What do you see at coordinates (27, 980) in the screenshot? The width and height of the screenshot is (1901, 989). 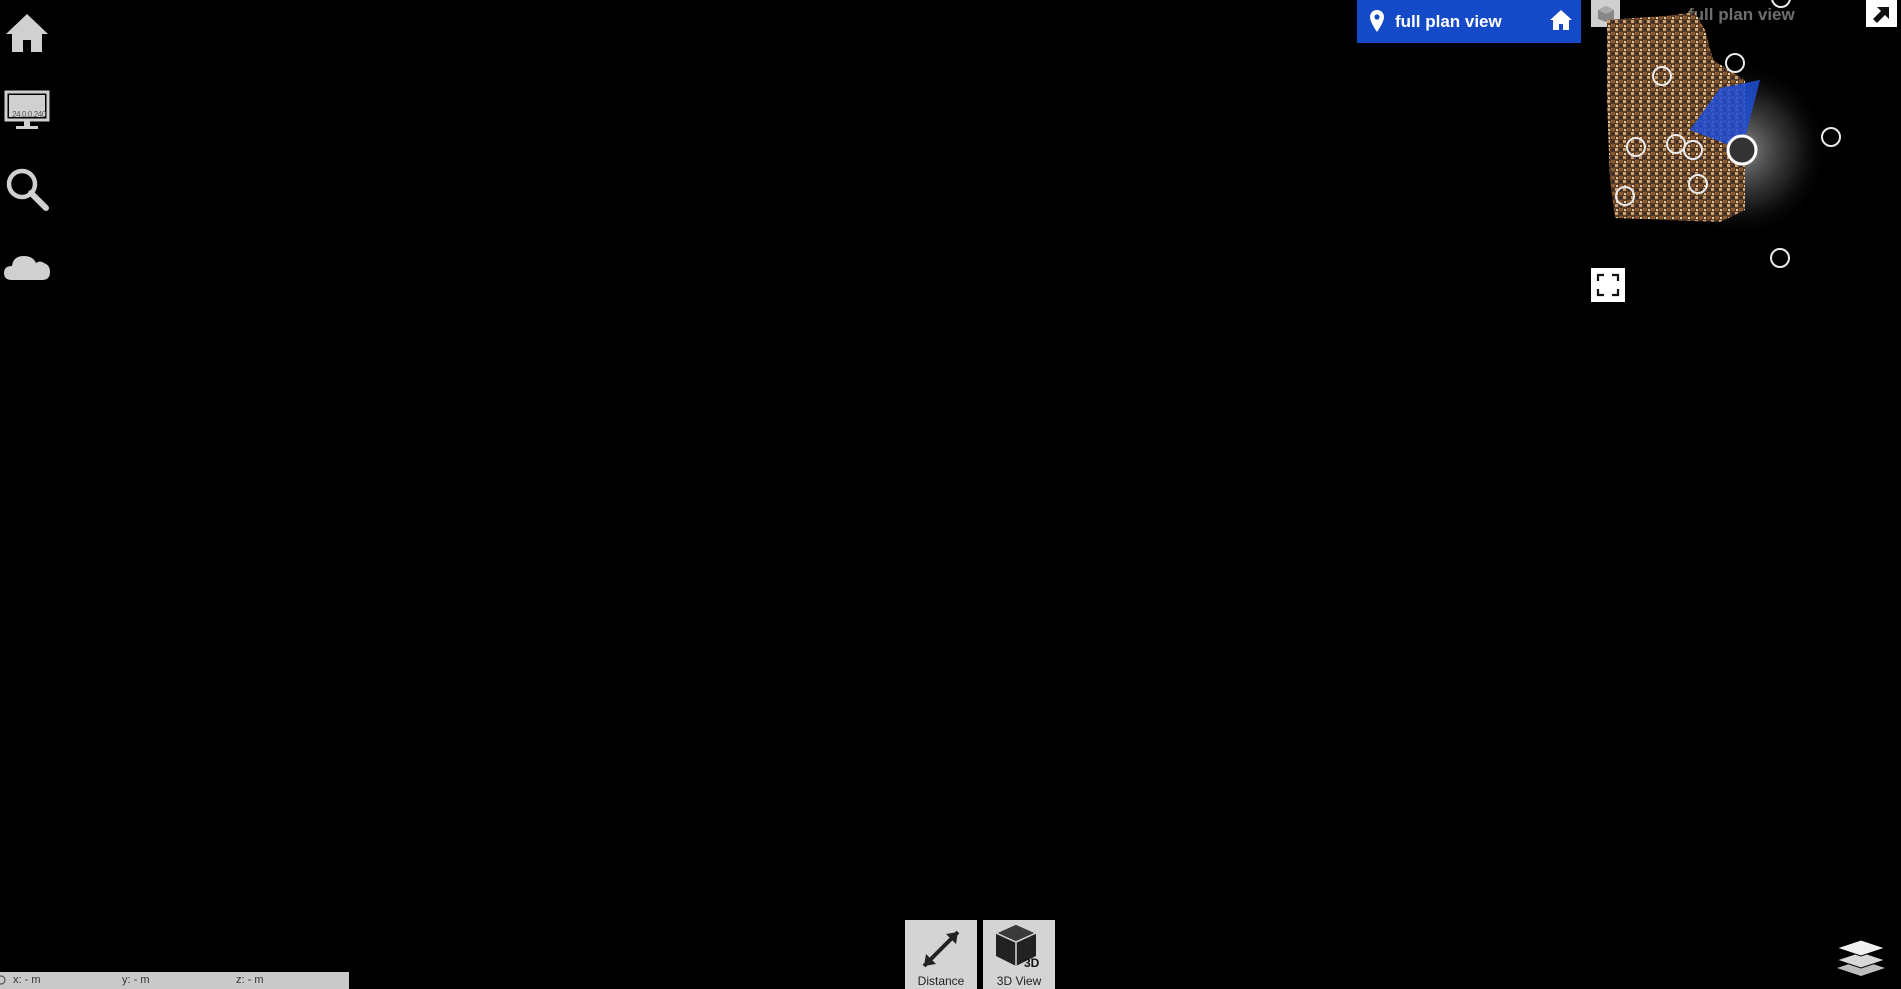 I see `coord-x: x: - m` at bounding box center [27, 980].